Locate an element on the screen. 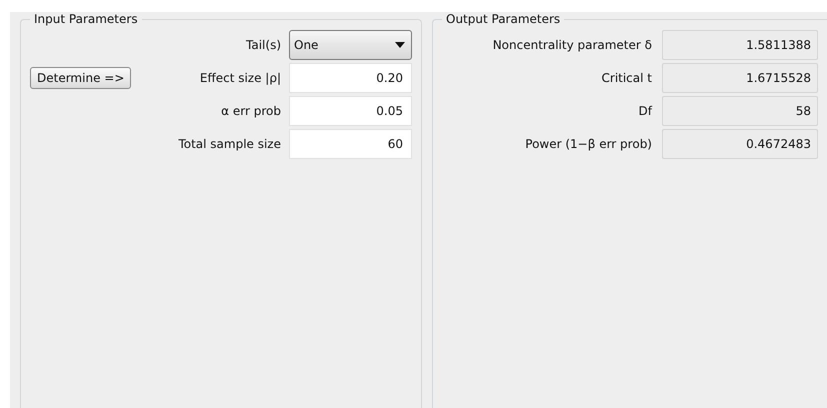 The height and width of the screenshot is (408, 827). input-field: 0.05 is located at coordinates (350, 111).